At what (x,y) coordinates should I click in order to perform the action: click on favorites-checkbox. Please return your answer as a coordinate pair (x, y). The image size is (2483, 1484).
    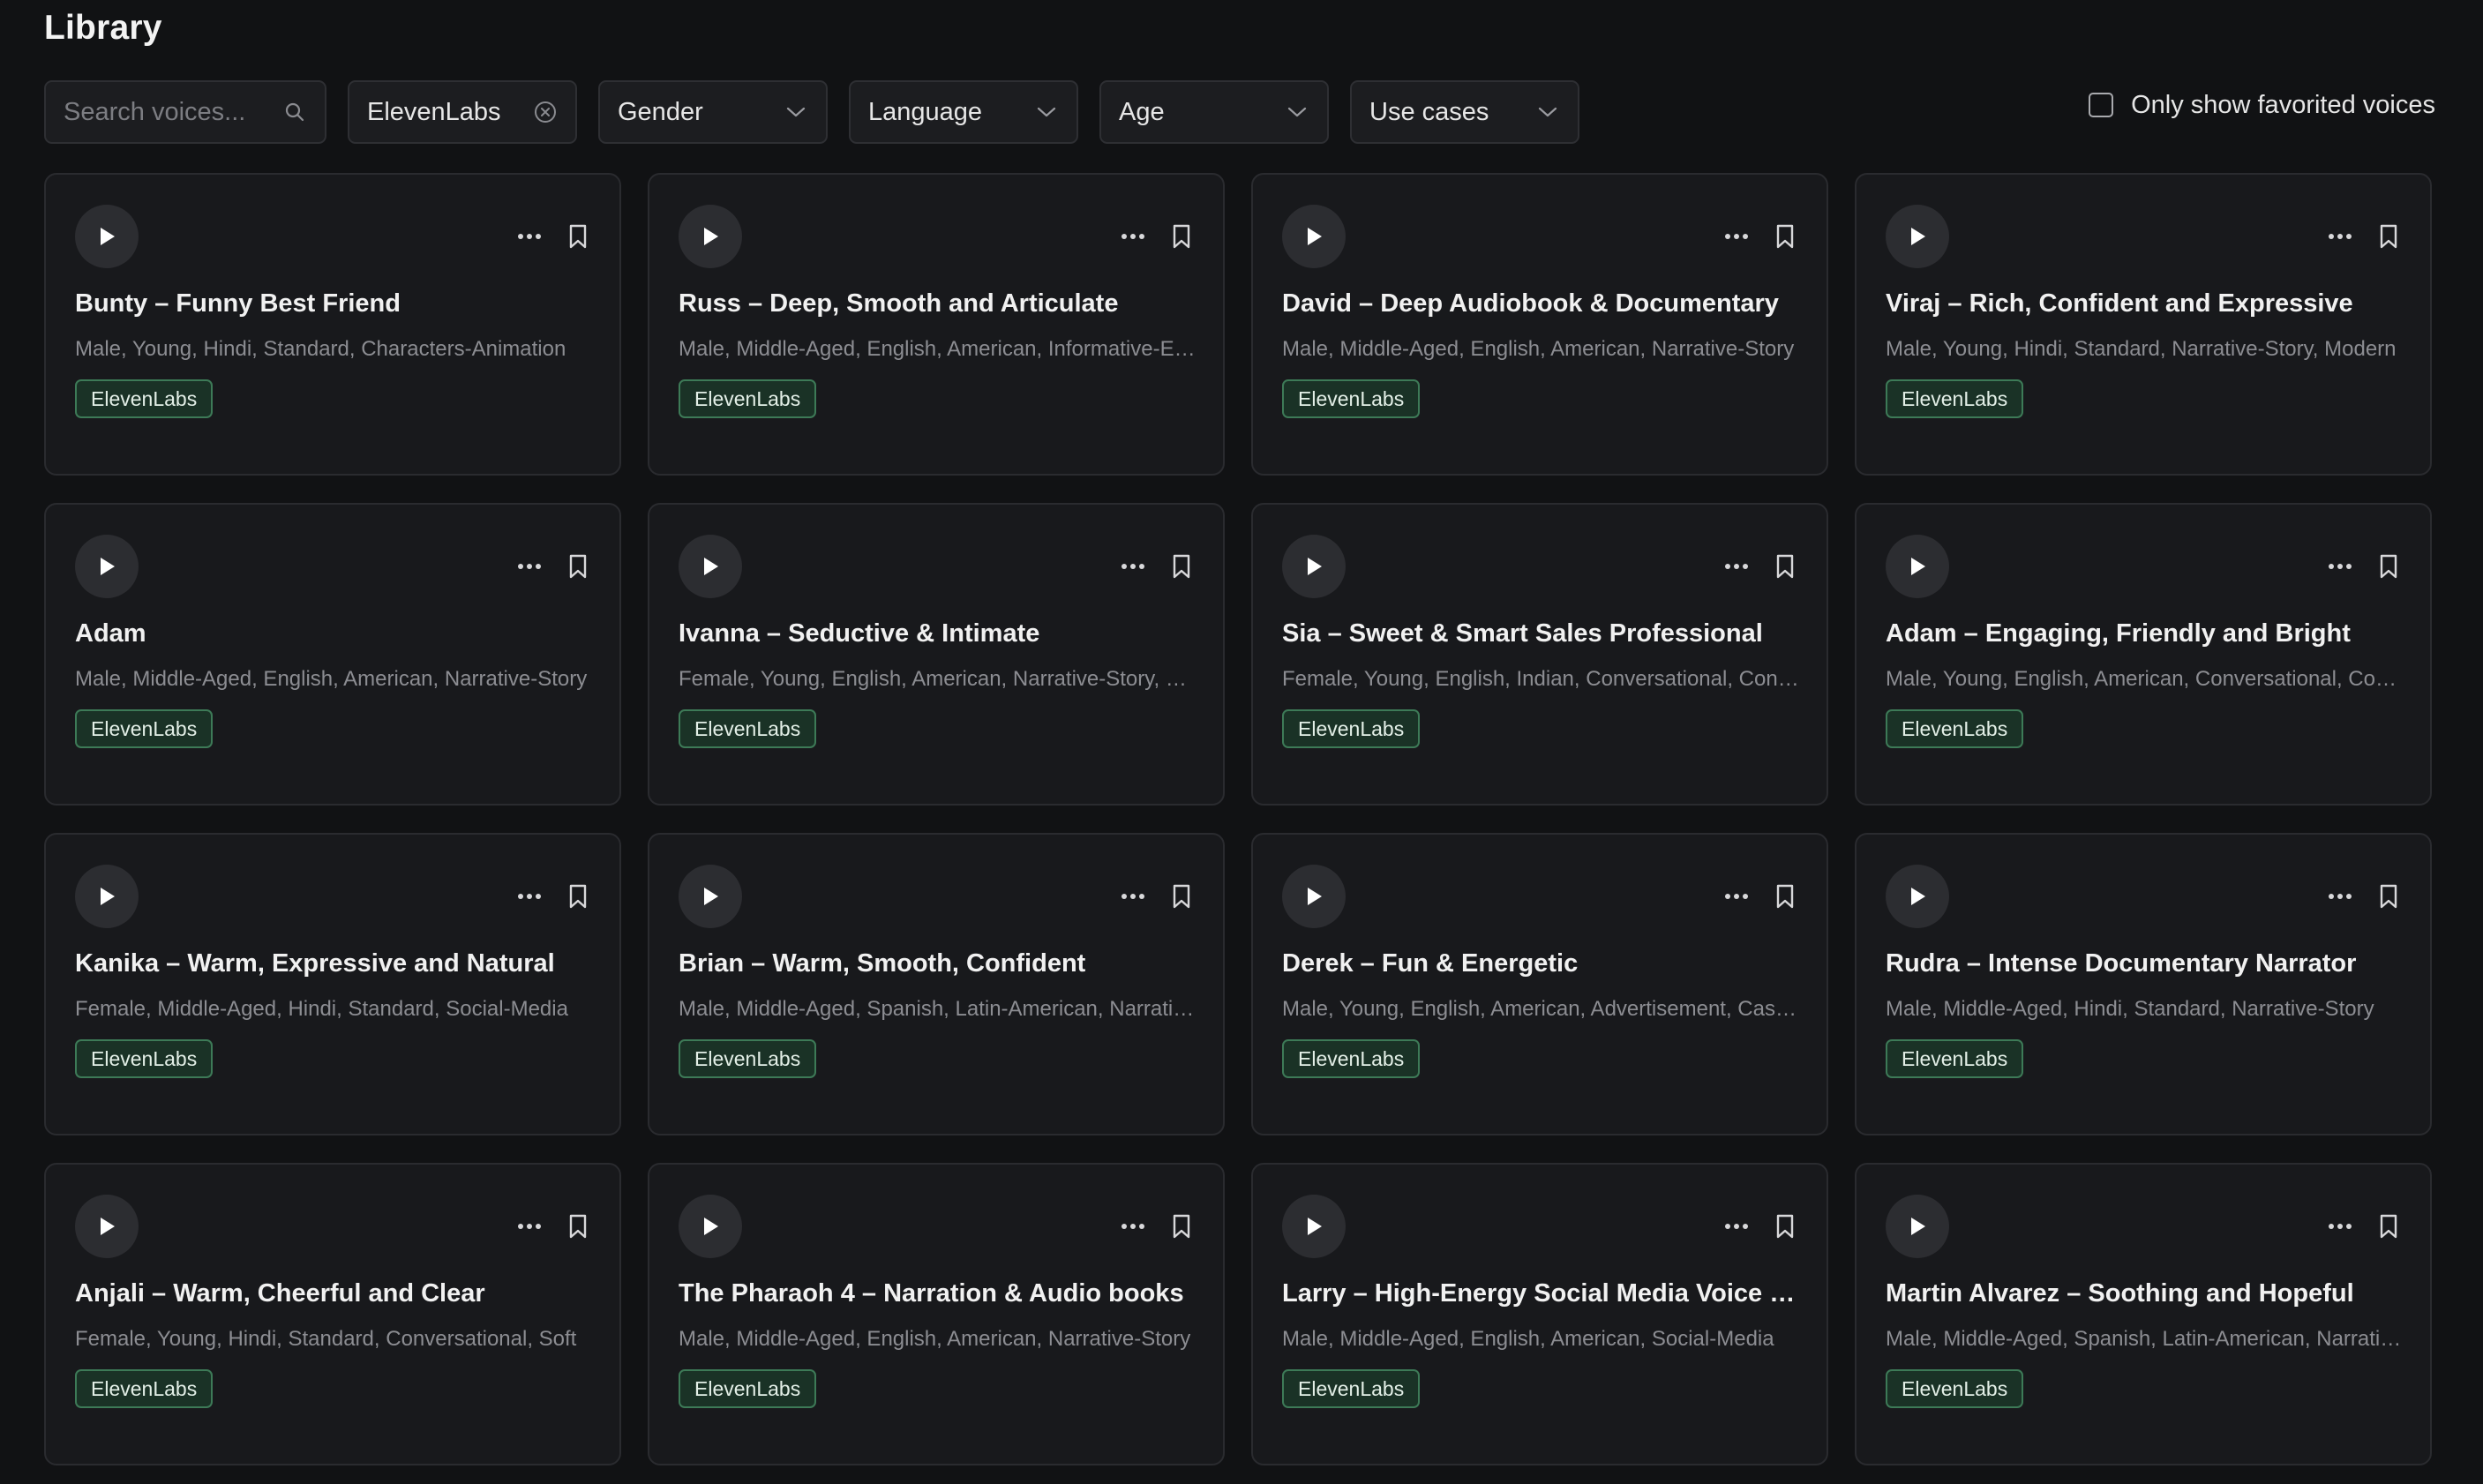
    Looking at the image, I should click on (2101, 105).